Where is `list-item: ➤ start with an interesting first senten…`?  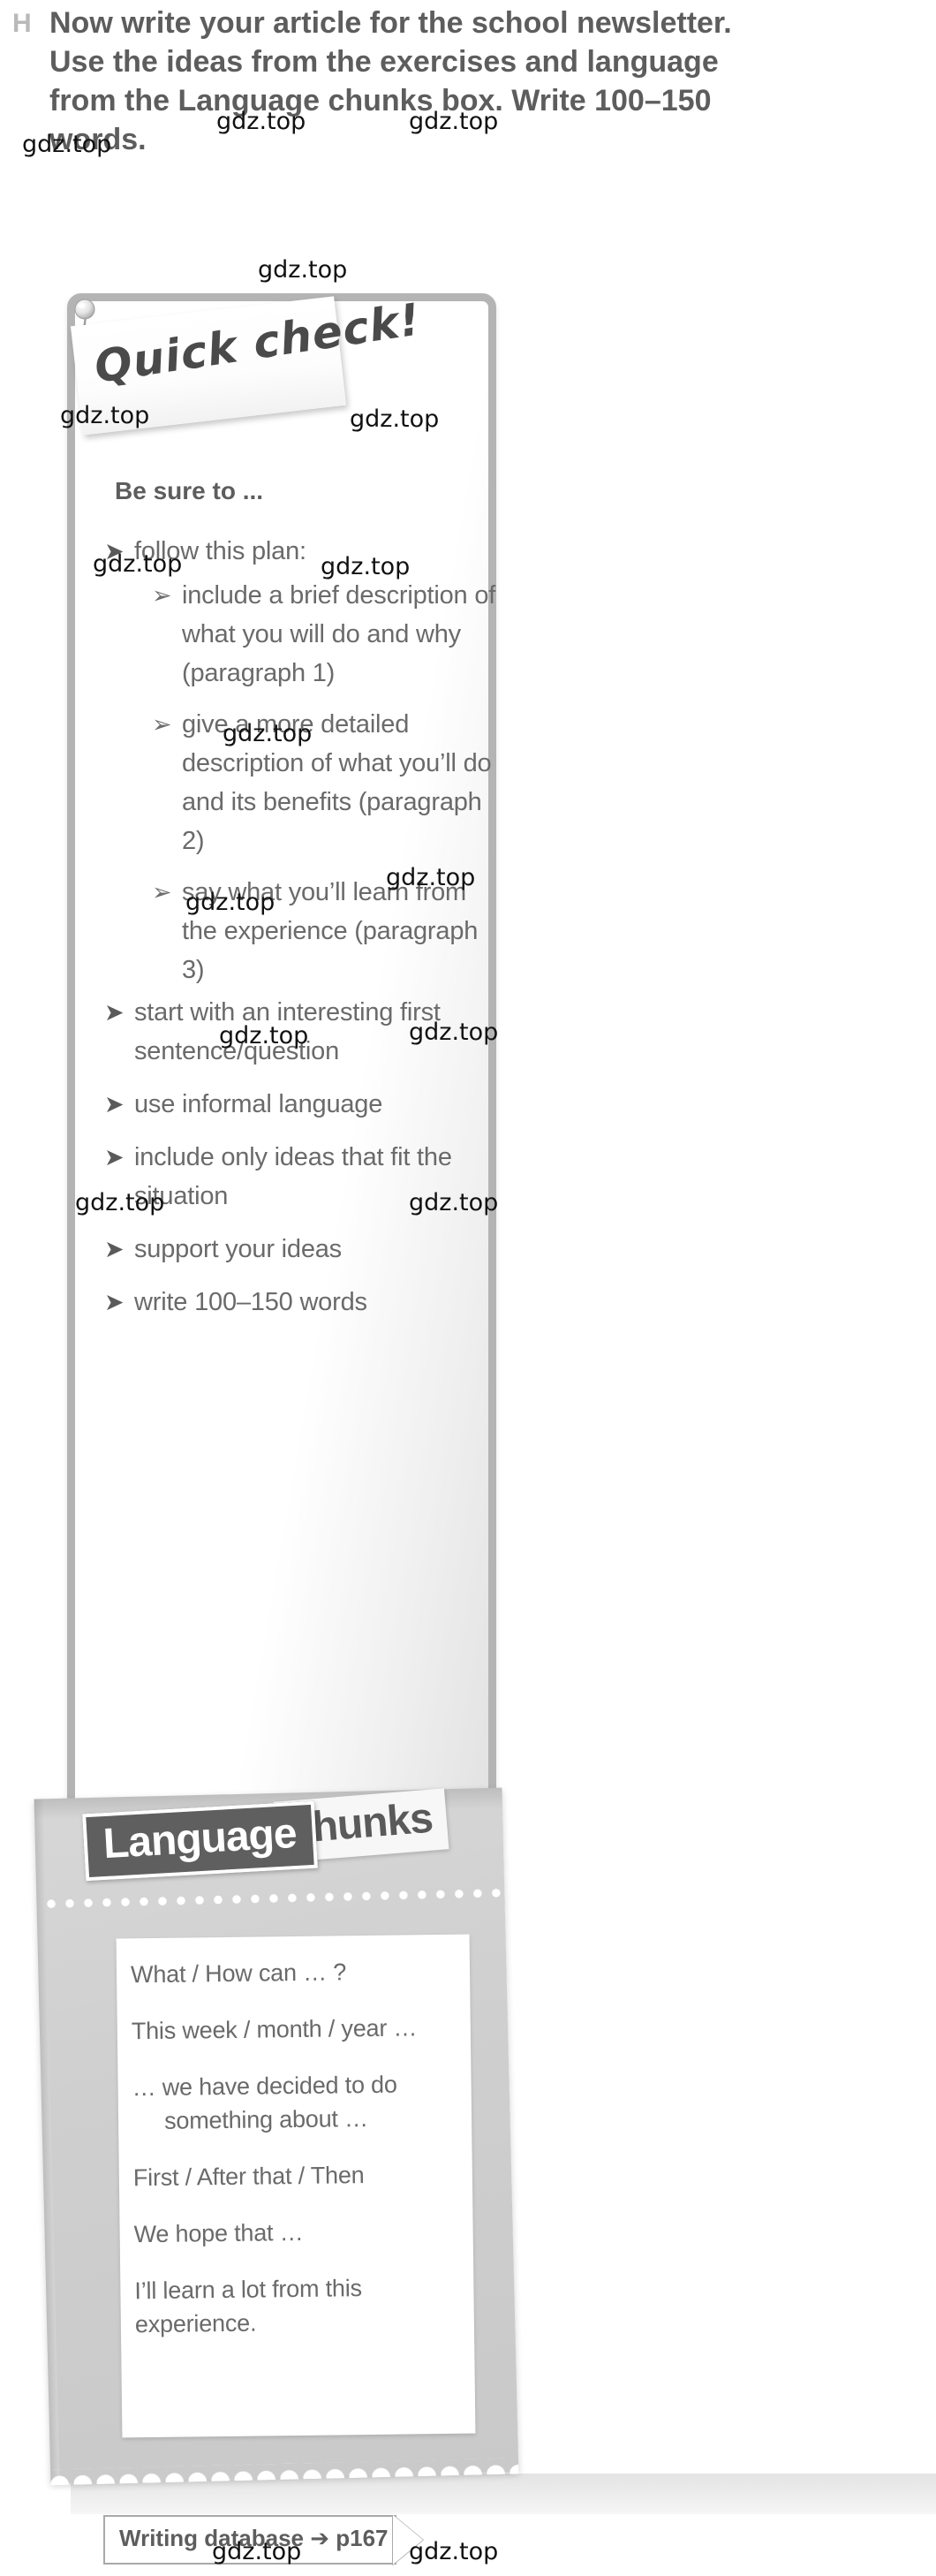 list-item: ➤ start with an interesting first senten… is located at coordinates (303, 1032).